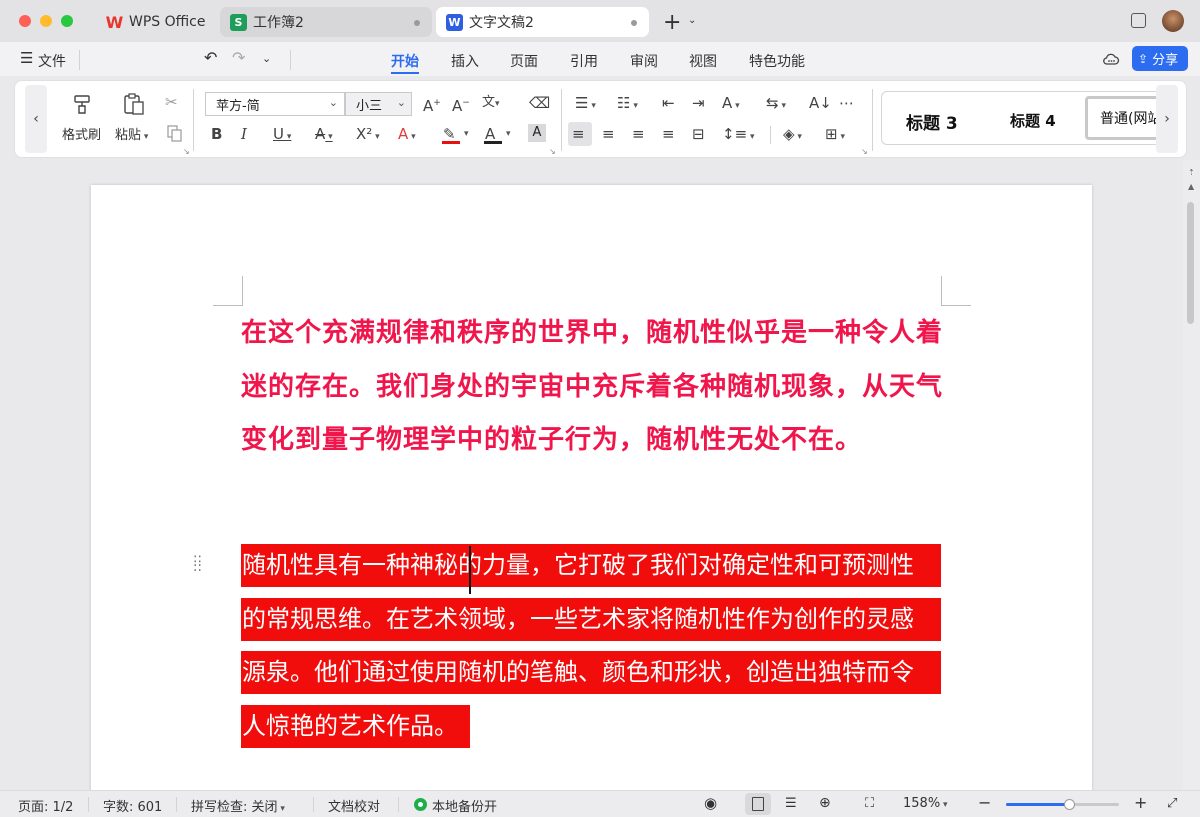 The width and height of the screenshot is (1200, 817). Describe the element at coordinates (932, 121) in the screenshot. I see `style-heading-3: 标题 3` at that location.